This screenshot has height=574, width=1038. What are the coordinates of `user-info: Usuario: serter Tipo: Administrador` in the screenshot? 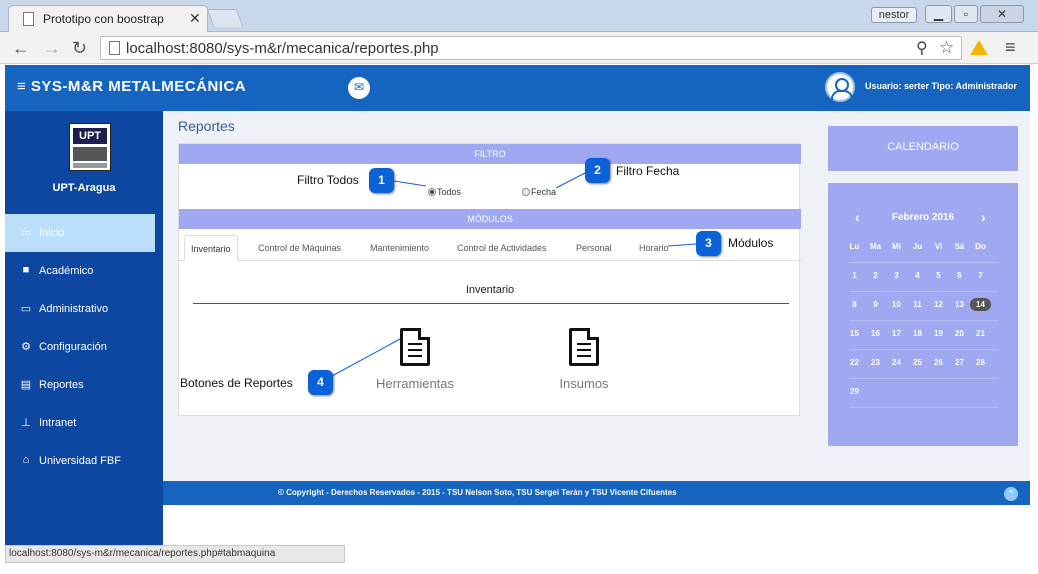 It's located at (941, 86).